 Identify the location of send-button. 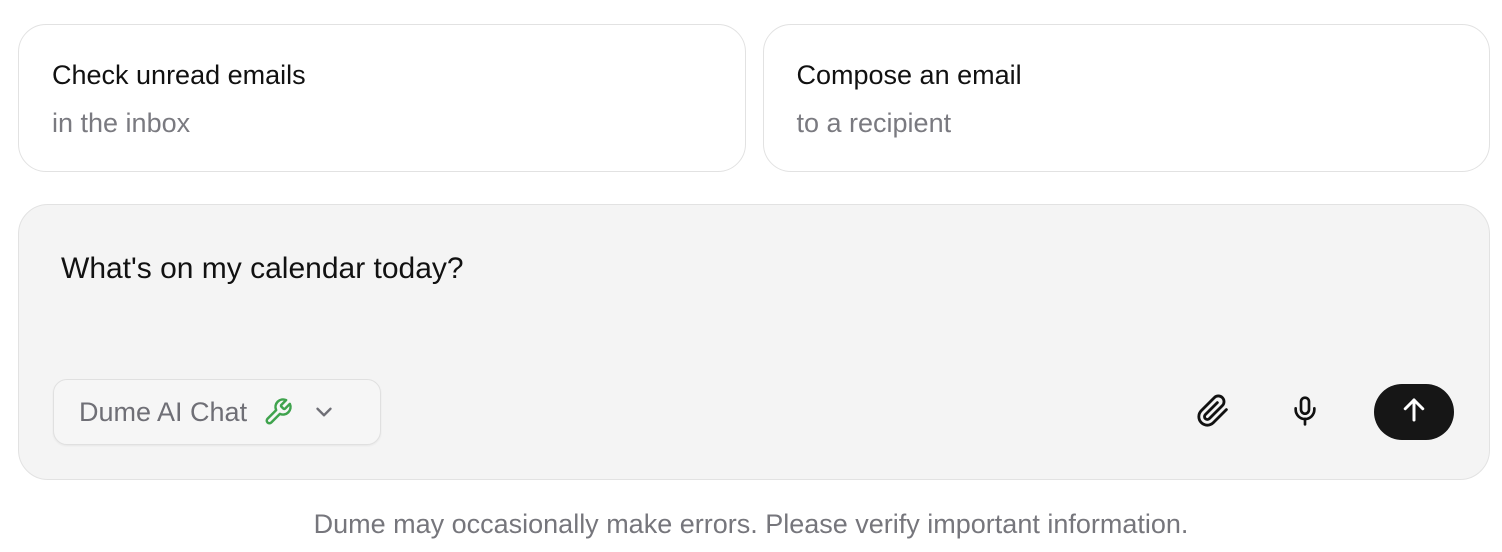
(1414, 412).